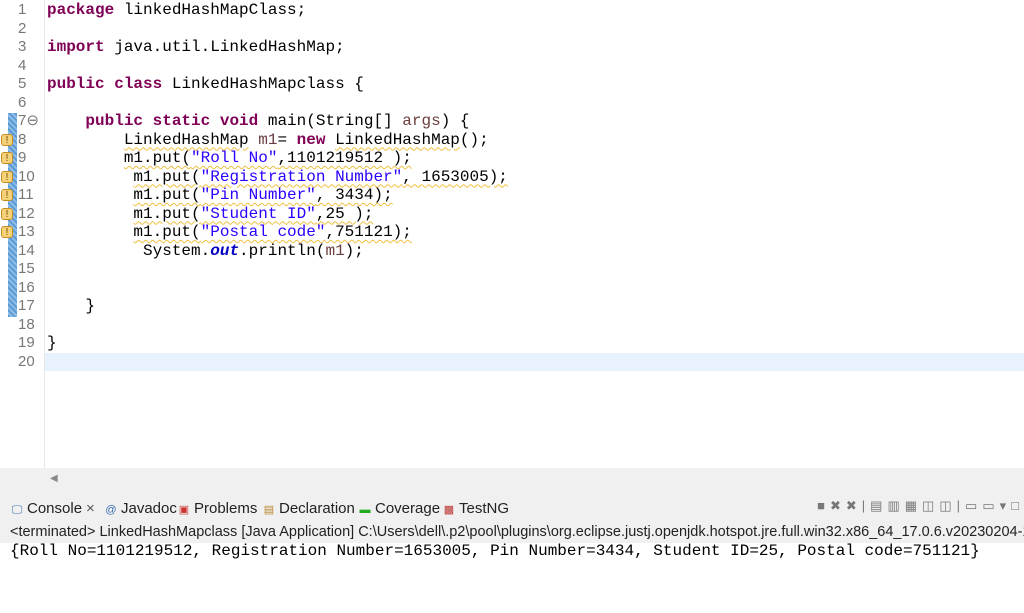  I want to click on code-line: public static void main(String[] args) {, so click(535, 121).